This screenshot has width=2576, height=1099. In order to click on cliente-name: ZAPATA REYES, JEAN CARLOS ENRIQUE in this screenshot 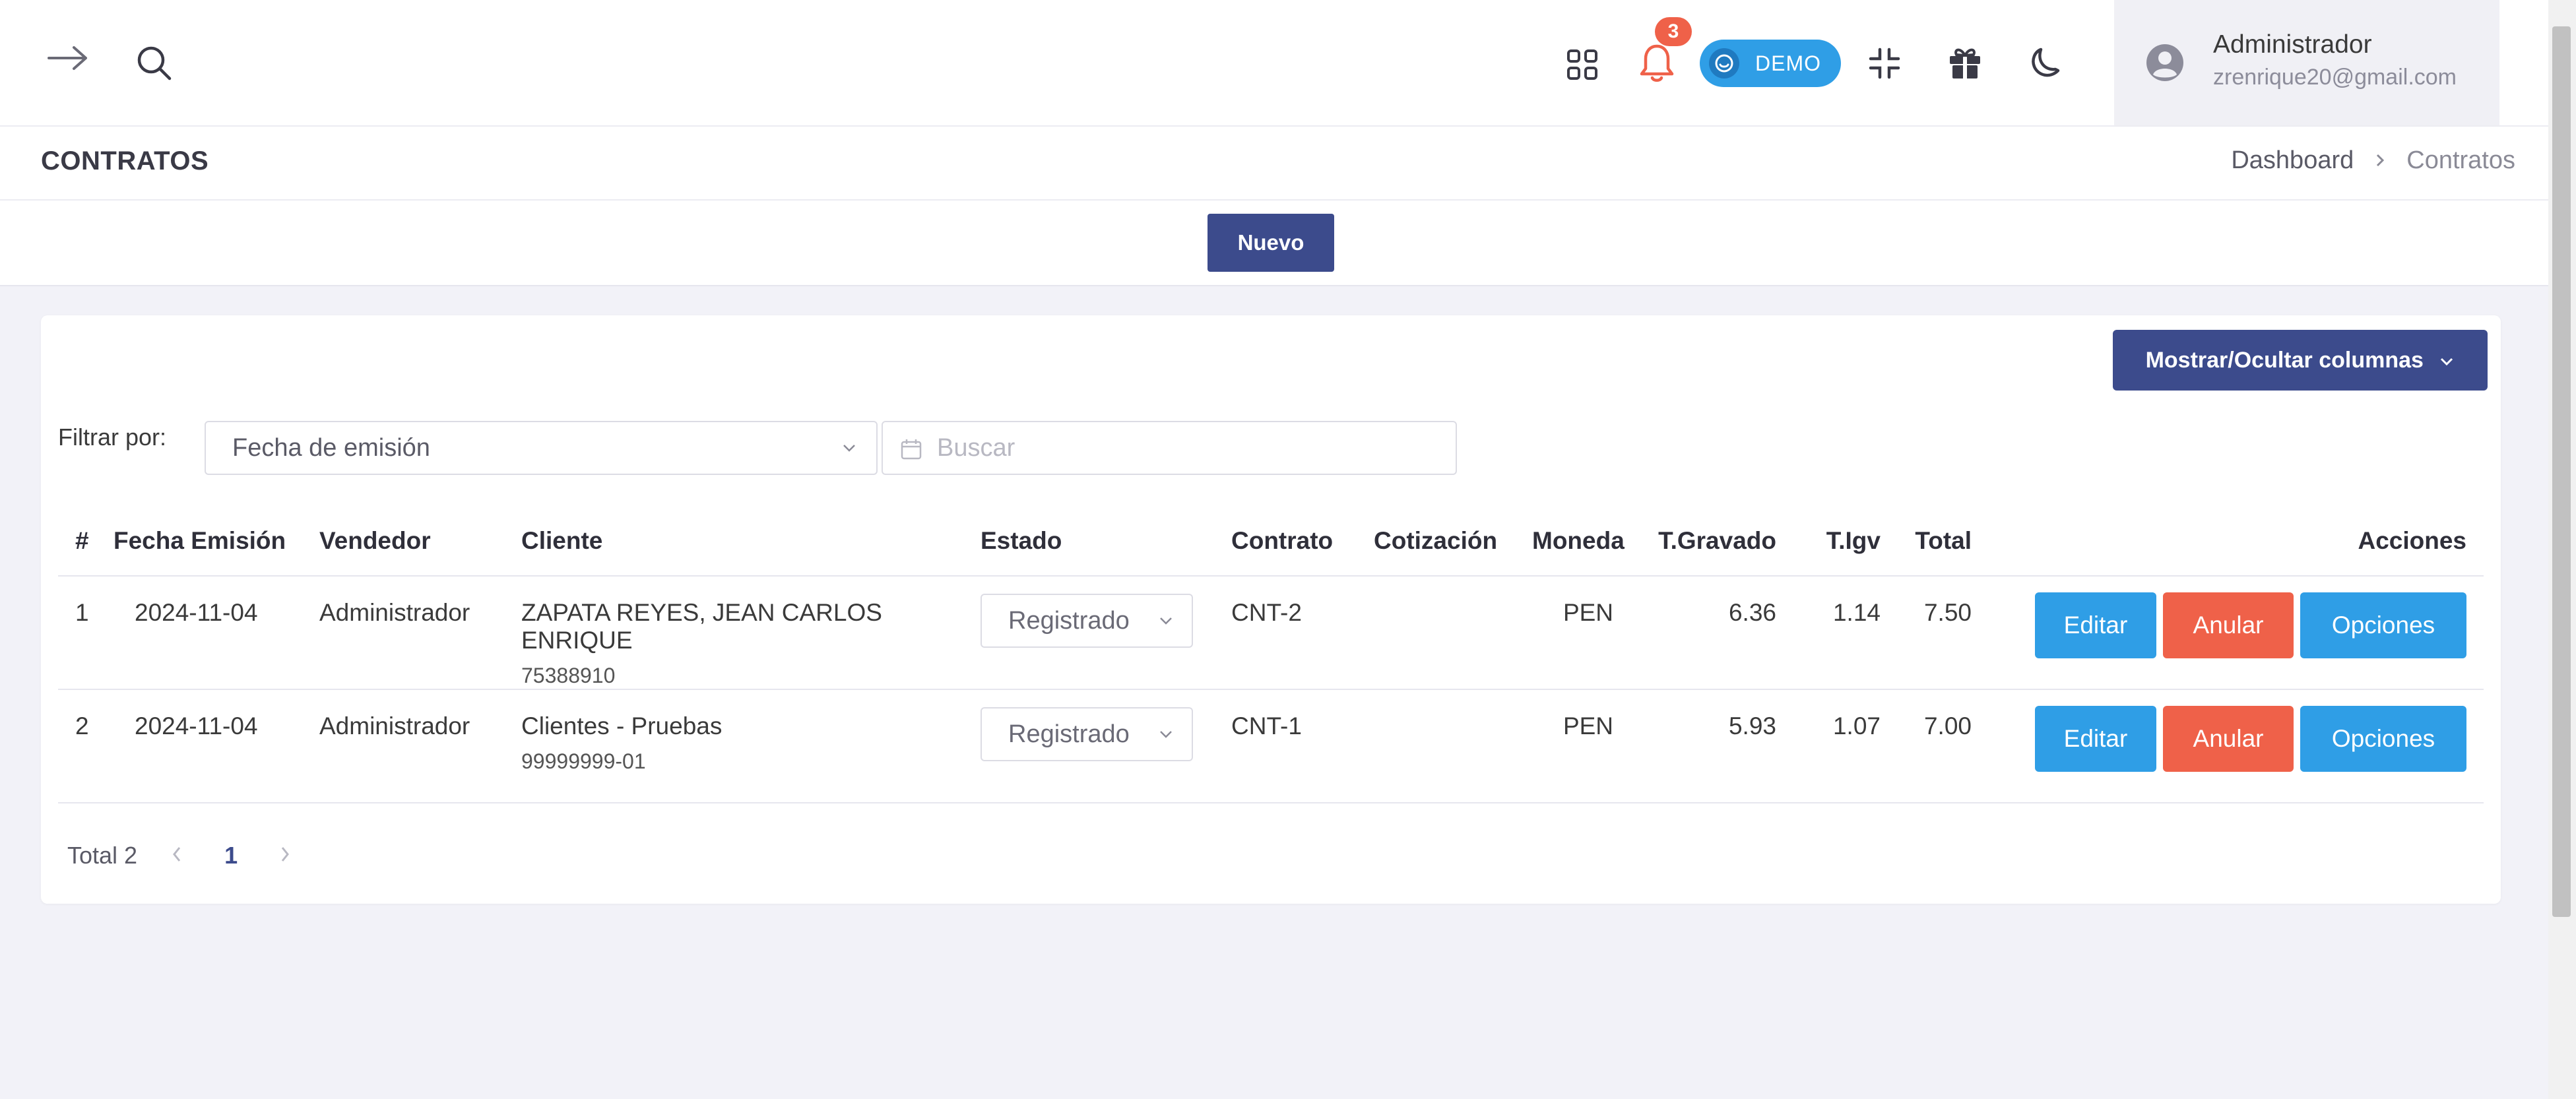, I will do `click(701, 626)`.